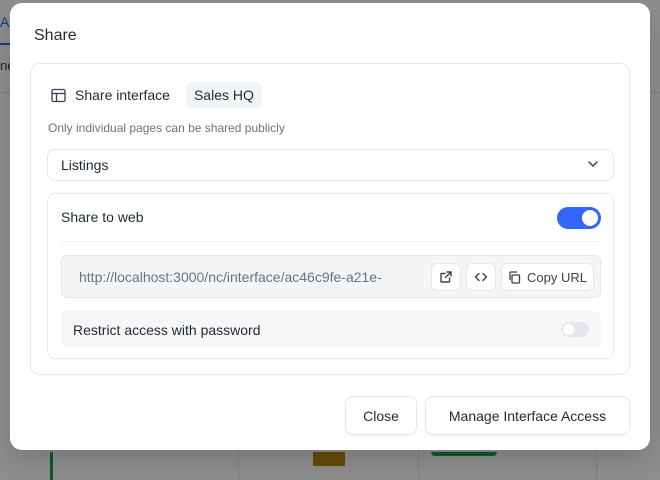 The width and height of the screenshot is (660, 480). I want to click on manage-interface-access-button: Manage Interface Access, so click(527, 415).